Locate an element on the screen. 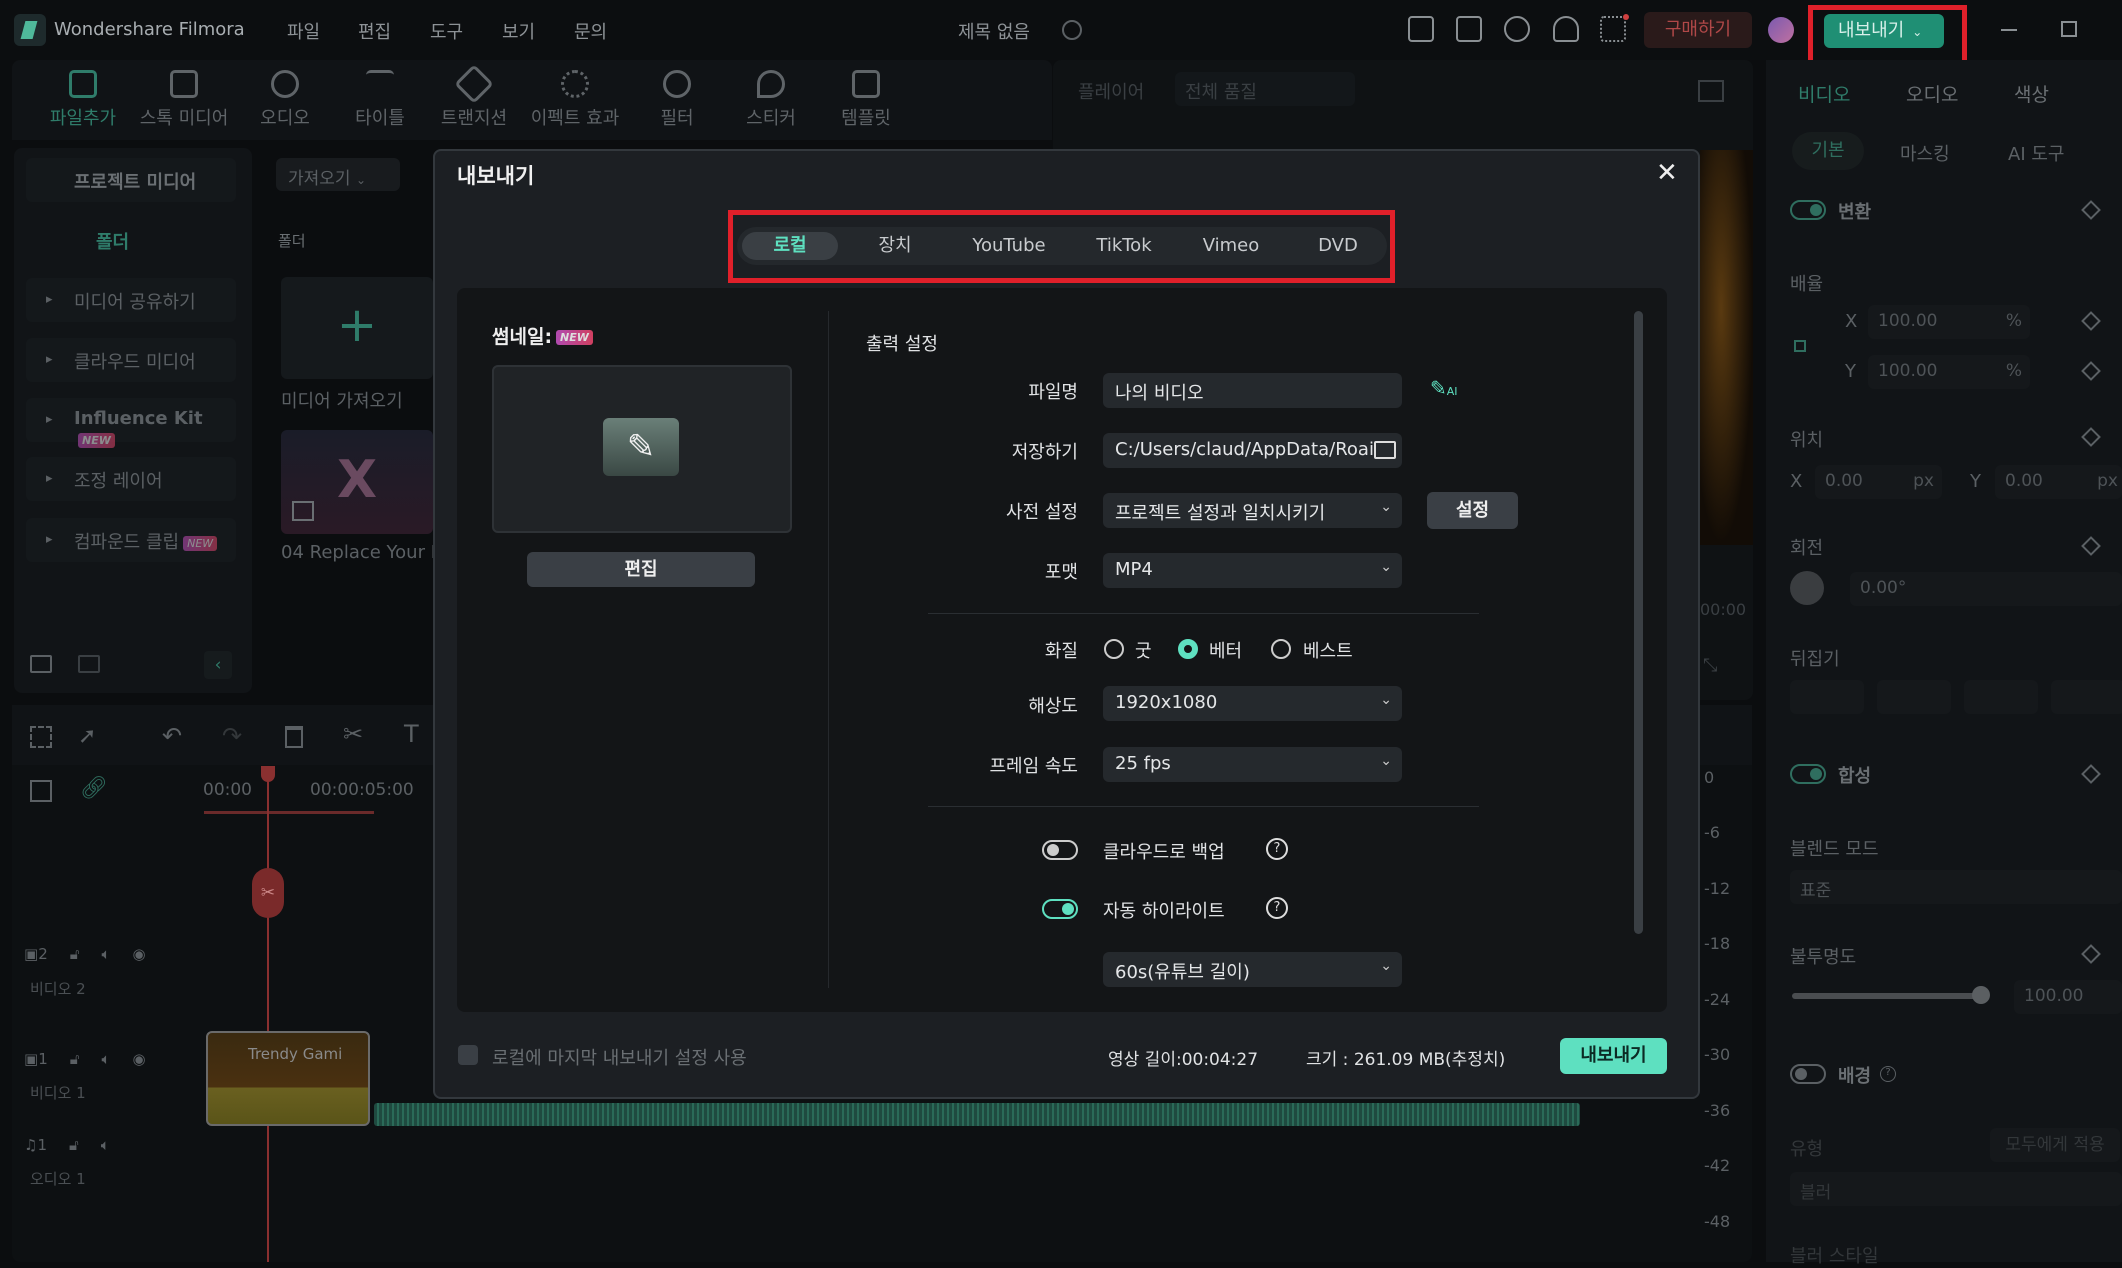 The image size is (2122, 1268). ai-rename-icon: ✎AI is located at coordinates (1444, 388).